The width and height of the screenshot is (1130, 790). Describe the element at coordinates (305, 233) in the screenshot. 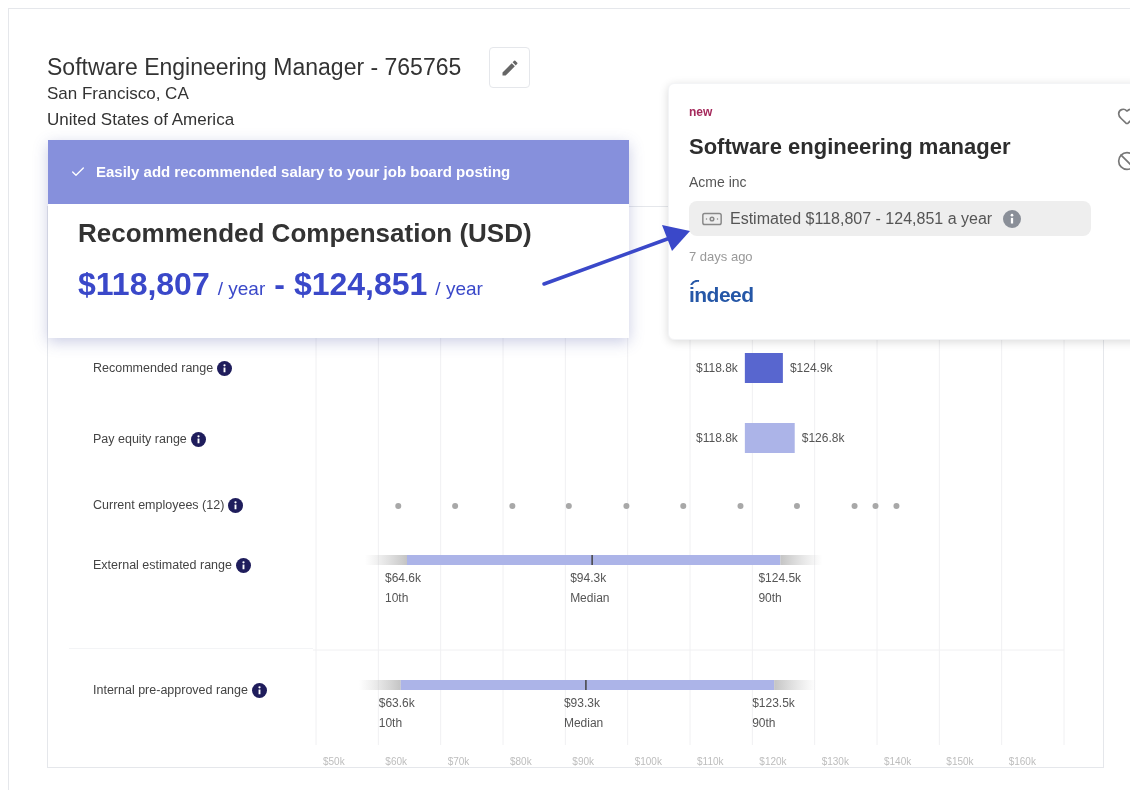

I see `compensation-heading: Recommended Compensation (USD)` at that location.